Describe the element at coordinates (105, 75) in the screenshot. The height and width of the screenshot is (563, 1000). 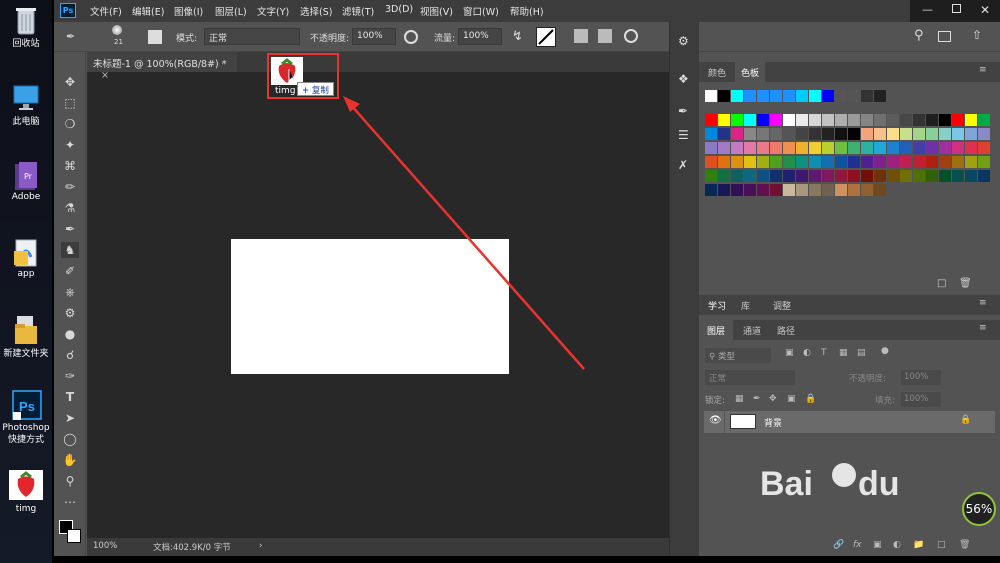
I see `tab-close-icon: ×` at that location.